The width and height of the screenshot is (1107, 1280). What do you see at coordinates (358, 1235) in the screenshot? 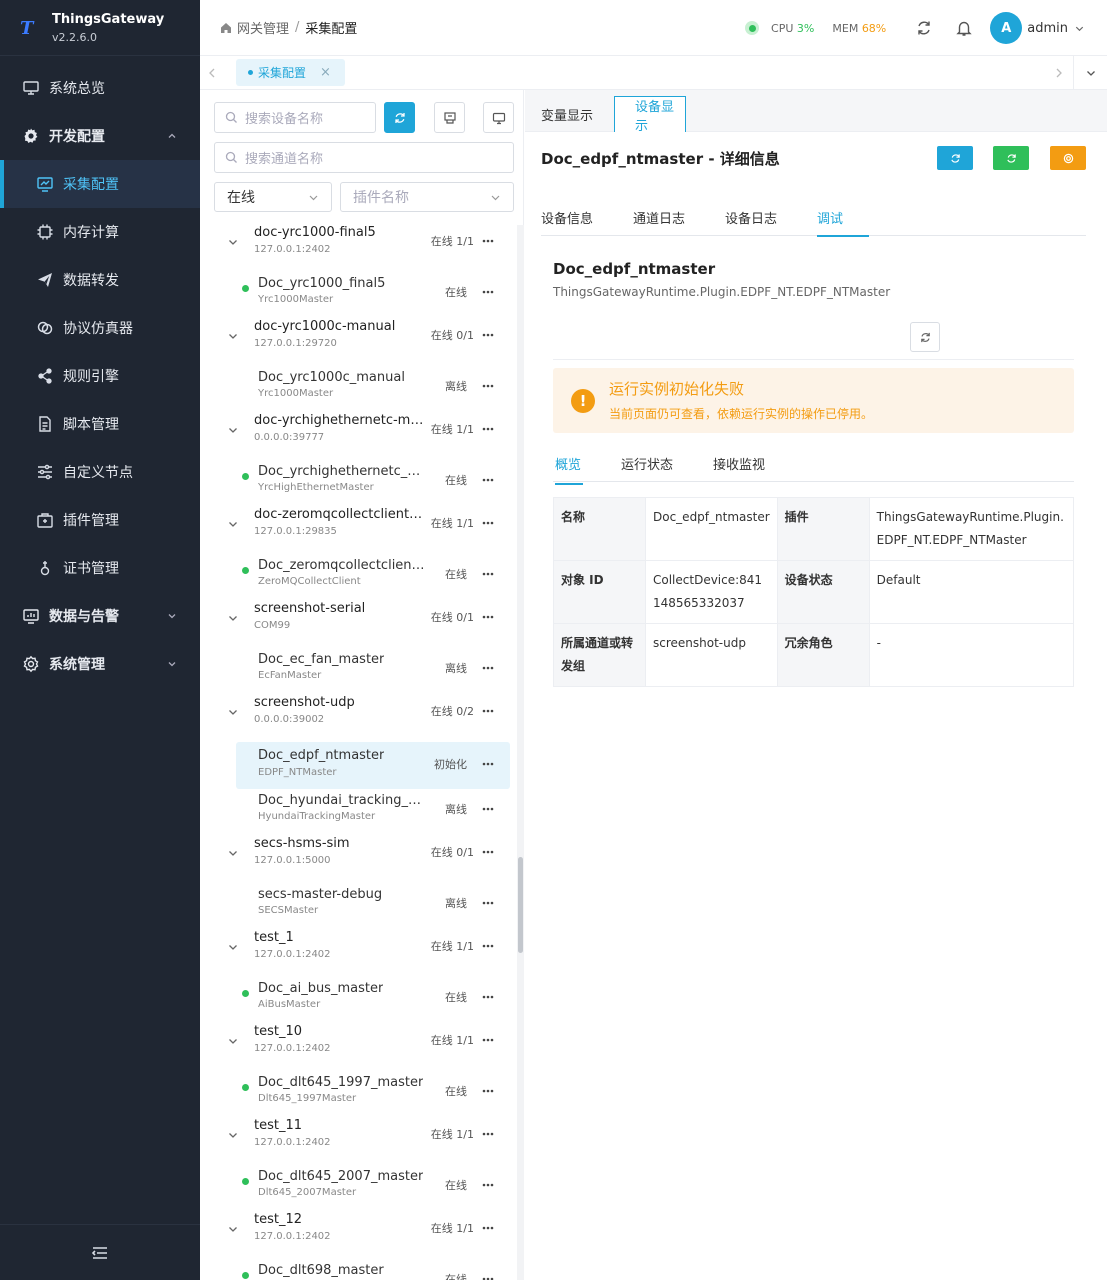
I see `tree-channel: test_12 127.0.0.1:2402 在线 1/1` at bounding box center [358, 1235].